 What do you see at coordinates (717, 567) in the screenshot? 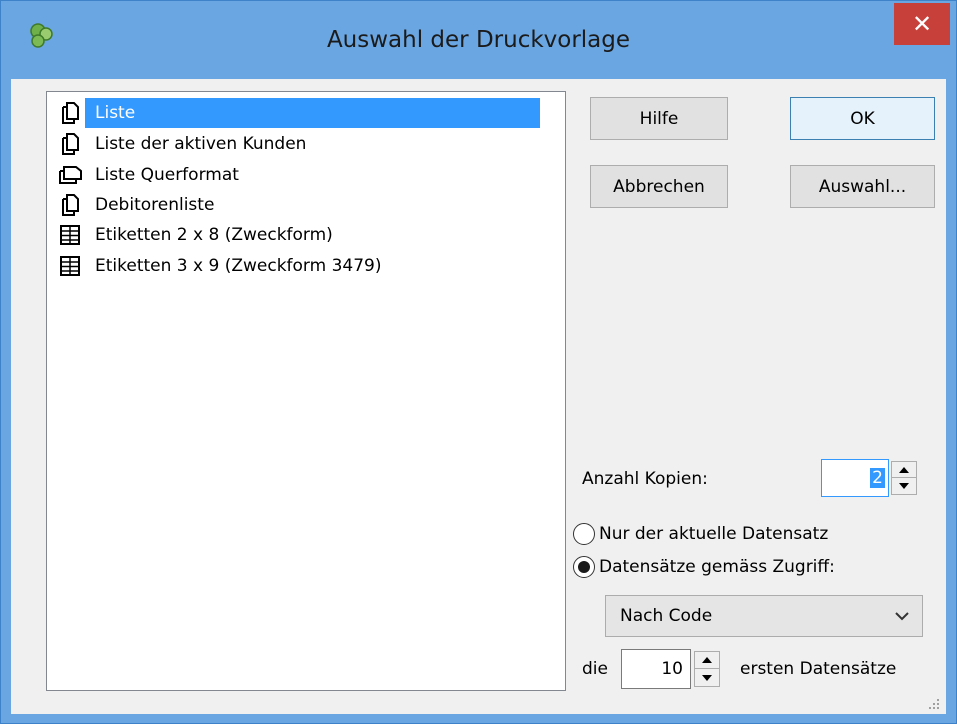
I see `radio-records-by-access-label: Datensätze gemäss Zugriff:` at bounding box center [717, 567].